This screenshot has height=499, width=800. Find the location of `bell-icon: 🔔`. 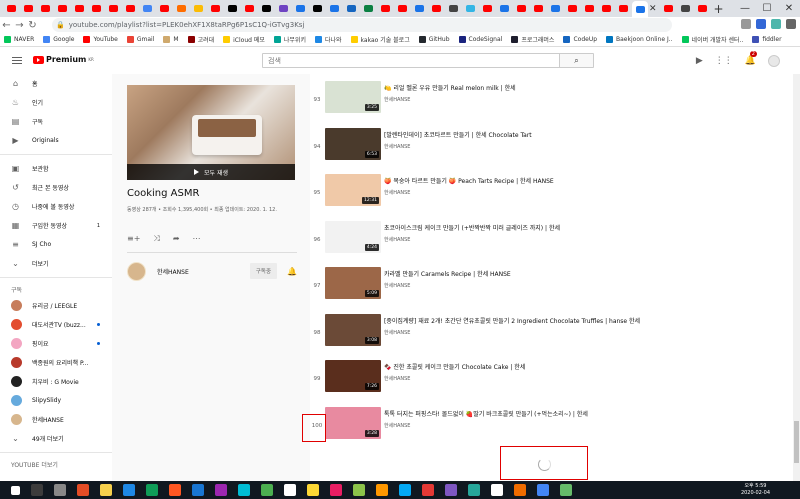

bell-icon: 🔔 is located at coordinates (292, 271).